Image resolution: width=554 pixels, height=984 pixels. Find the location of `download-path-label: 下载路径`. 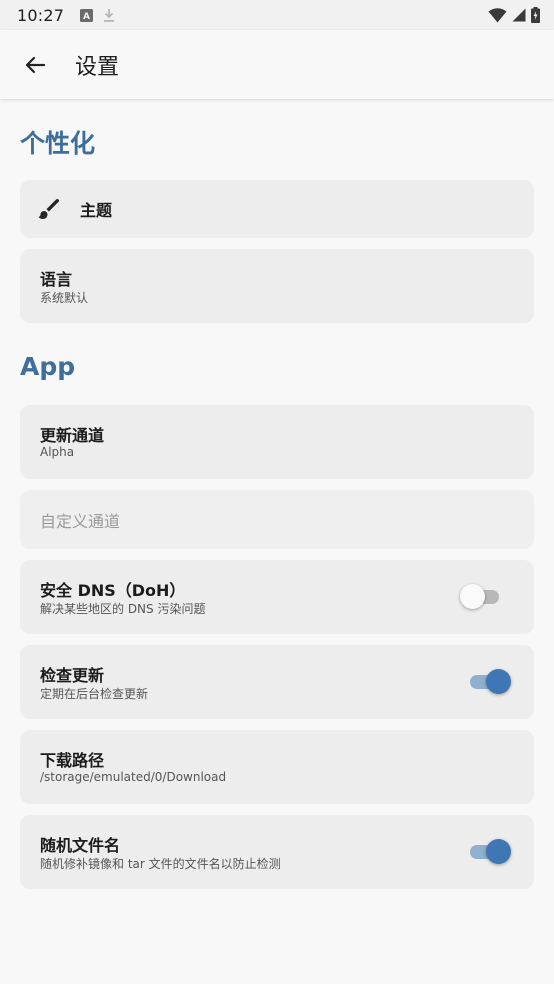

download-path-label: 下载路径 is located at coordinates (72, 760).